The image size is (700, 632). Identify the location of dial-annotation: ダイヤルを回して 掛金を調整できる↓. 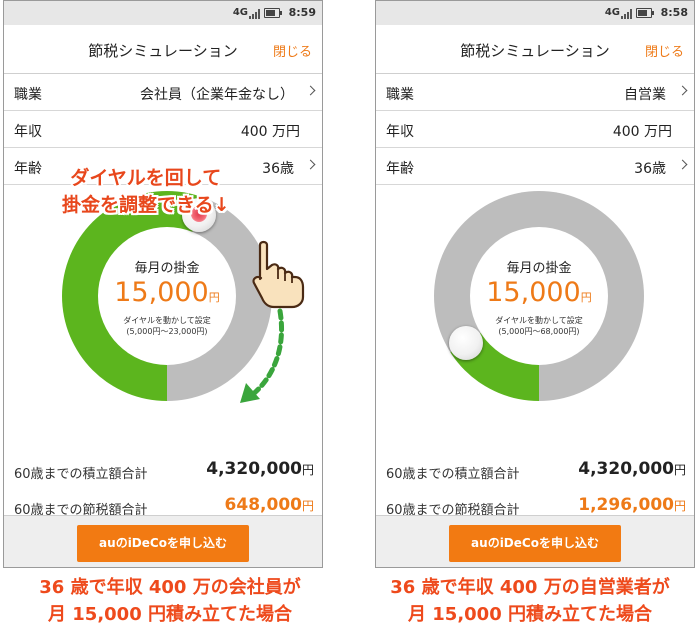
(146, 192).